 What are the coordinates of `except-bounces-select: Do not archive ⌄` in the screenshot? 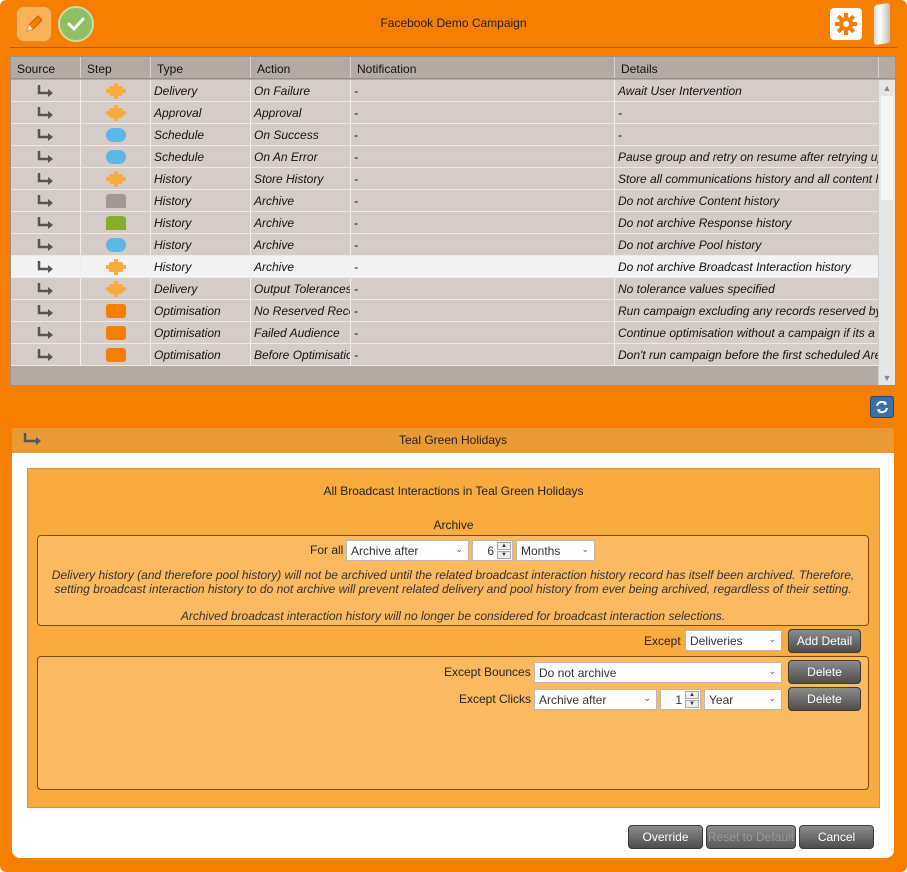 It's located at (658, 672).